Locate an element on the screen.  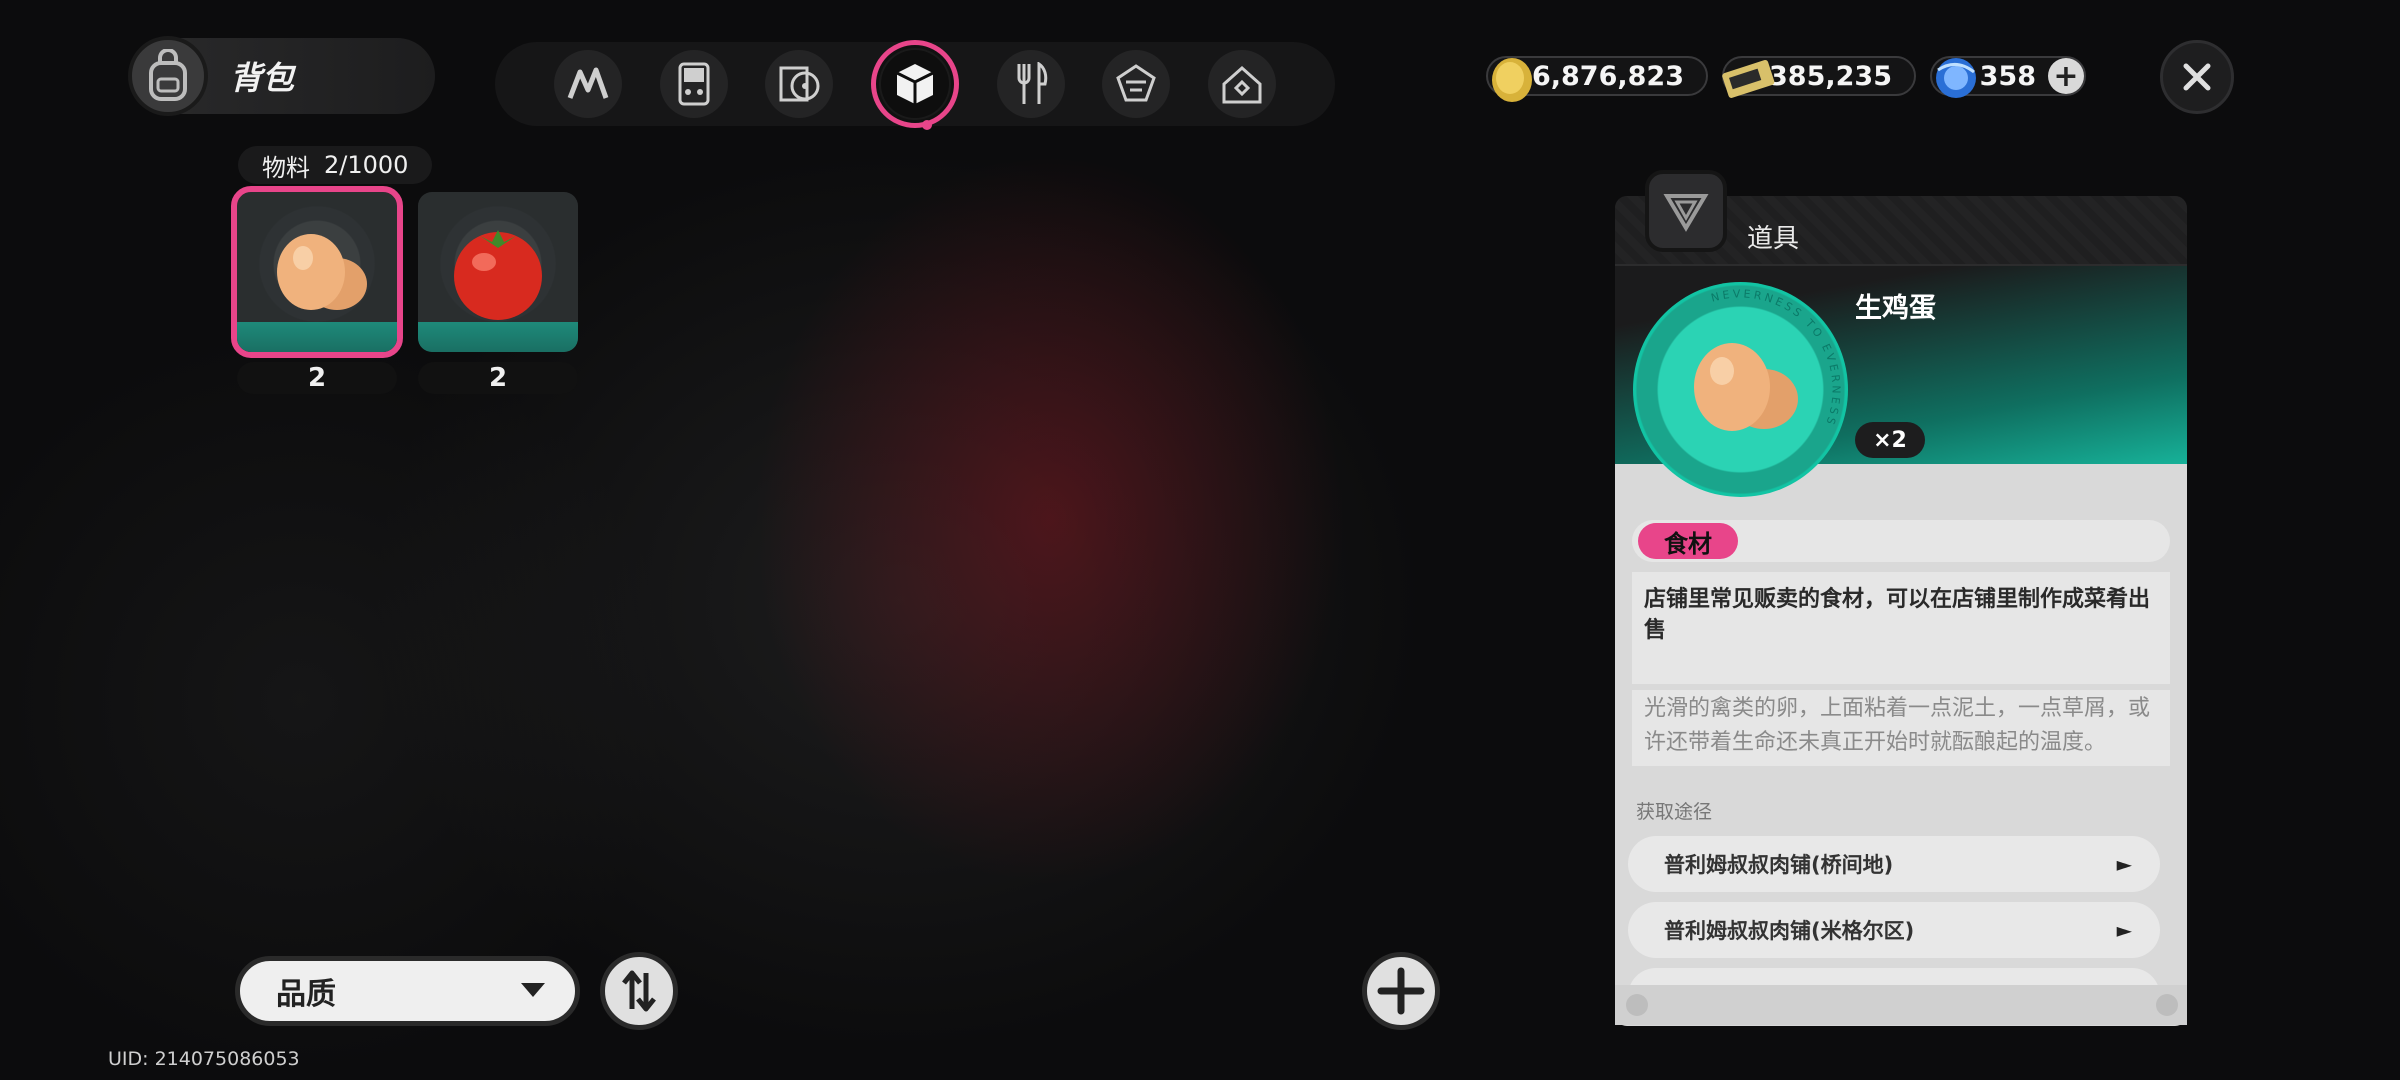
item-multiplier: ×2 is located at coordinates (1890, 440).